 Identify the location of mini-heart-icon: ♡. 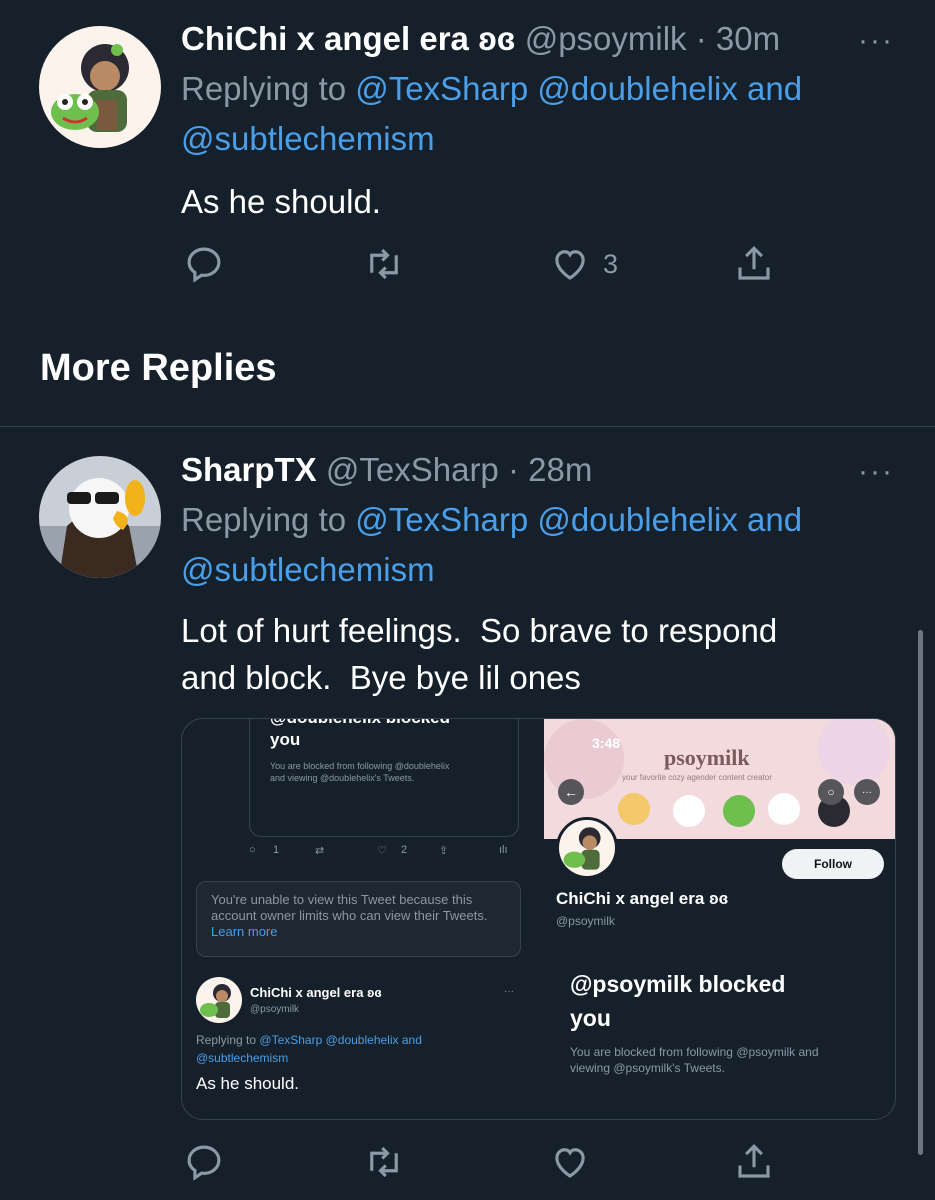
(382, 851).